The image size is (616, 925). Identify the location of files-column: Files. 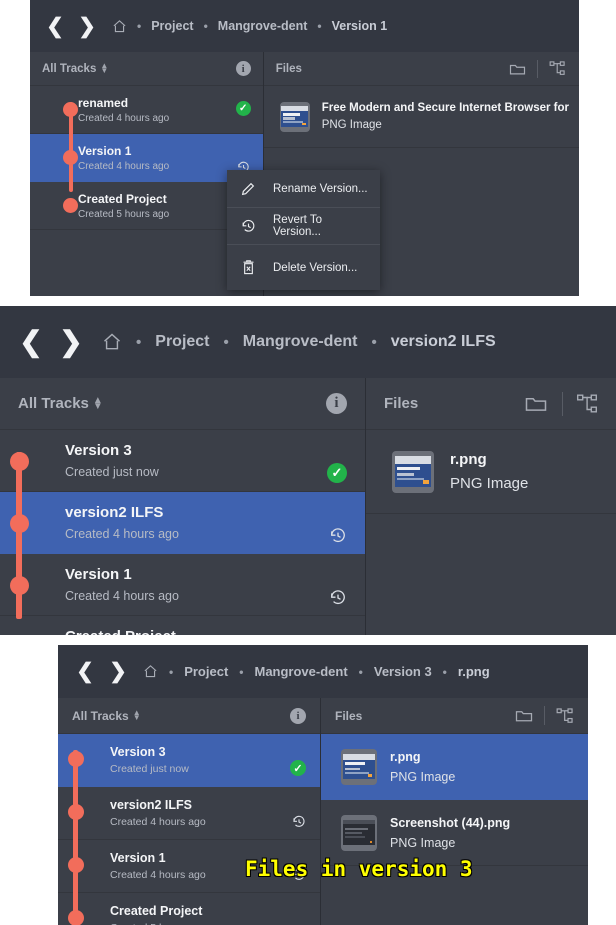
(454, 811).